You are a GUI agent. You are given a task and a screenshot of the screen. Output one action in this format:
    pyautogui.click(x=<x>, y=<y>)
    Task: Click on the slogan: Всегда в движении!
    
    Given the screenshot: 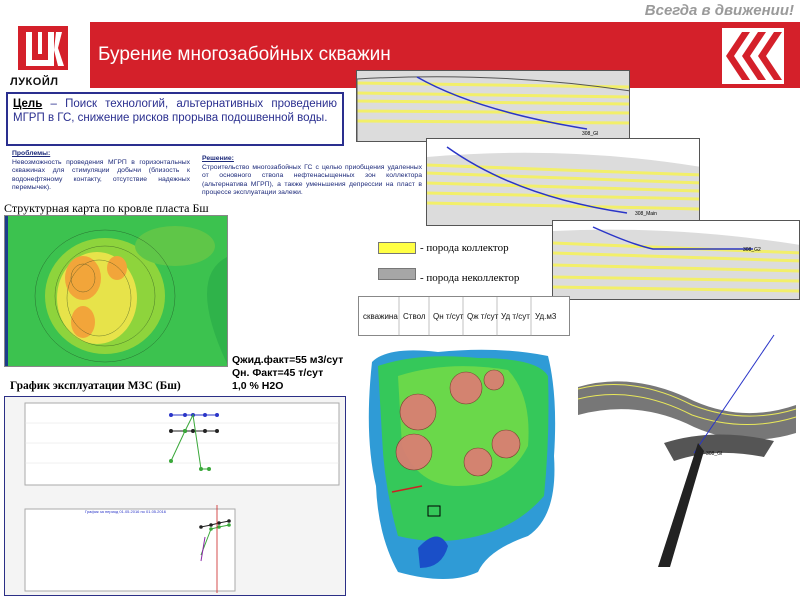 What is the action you would take?
    pyautogui.click(x=719, y=10)
    